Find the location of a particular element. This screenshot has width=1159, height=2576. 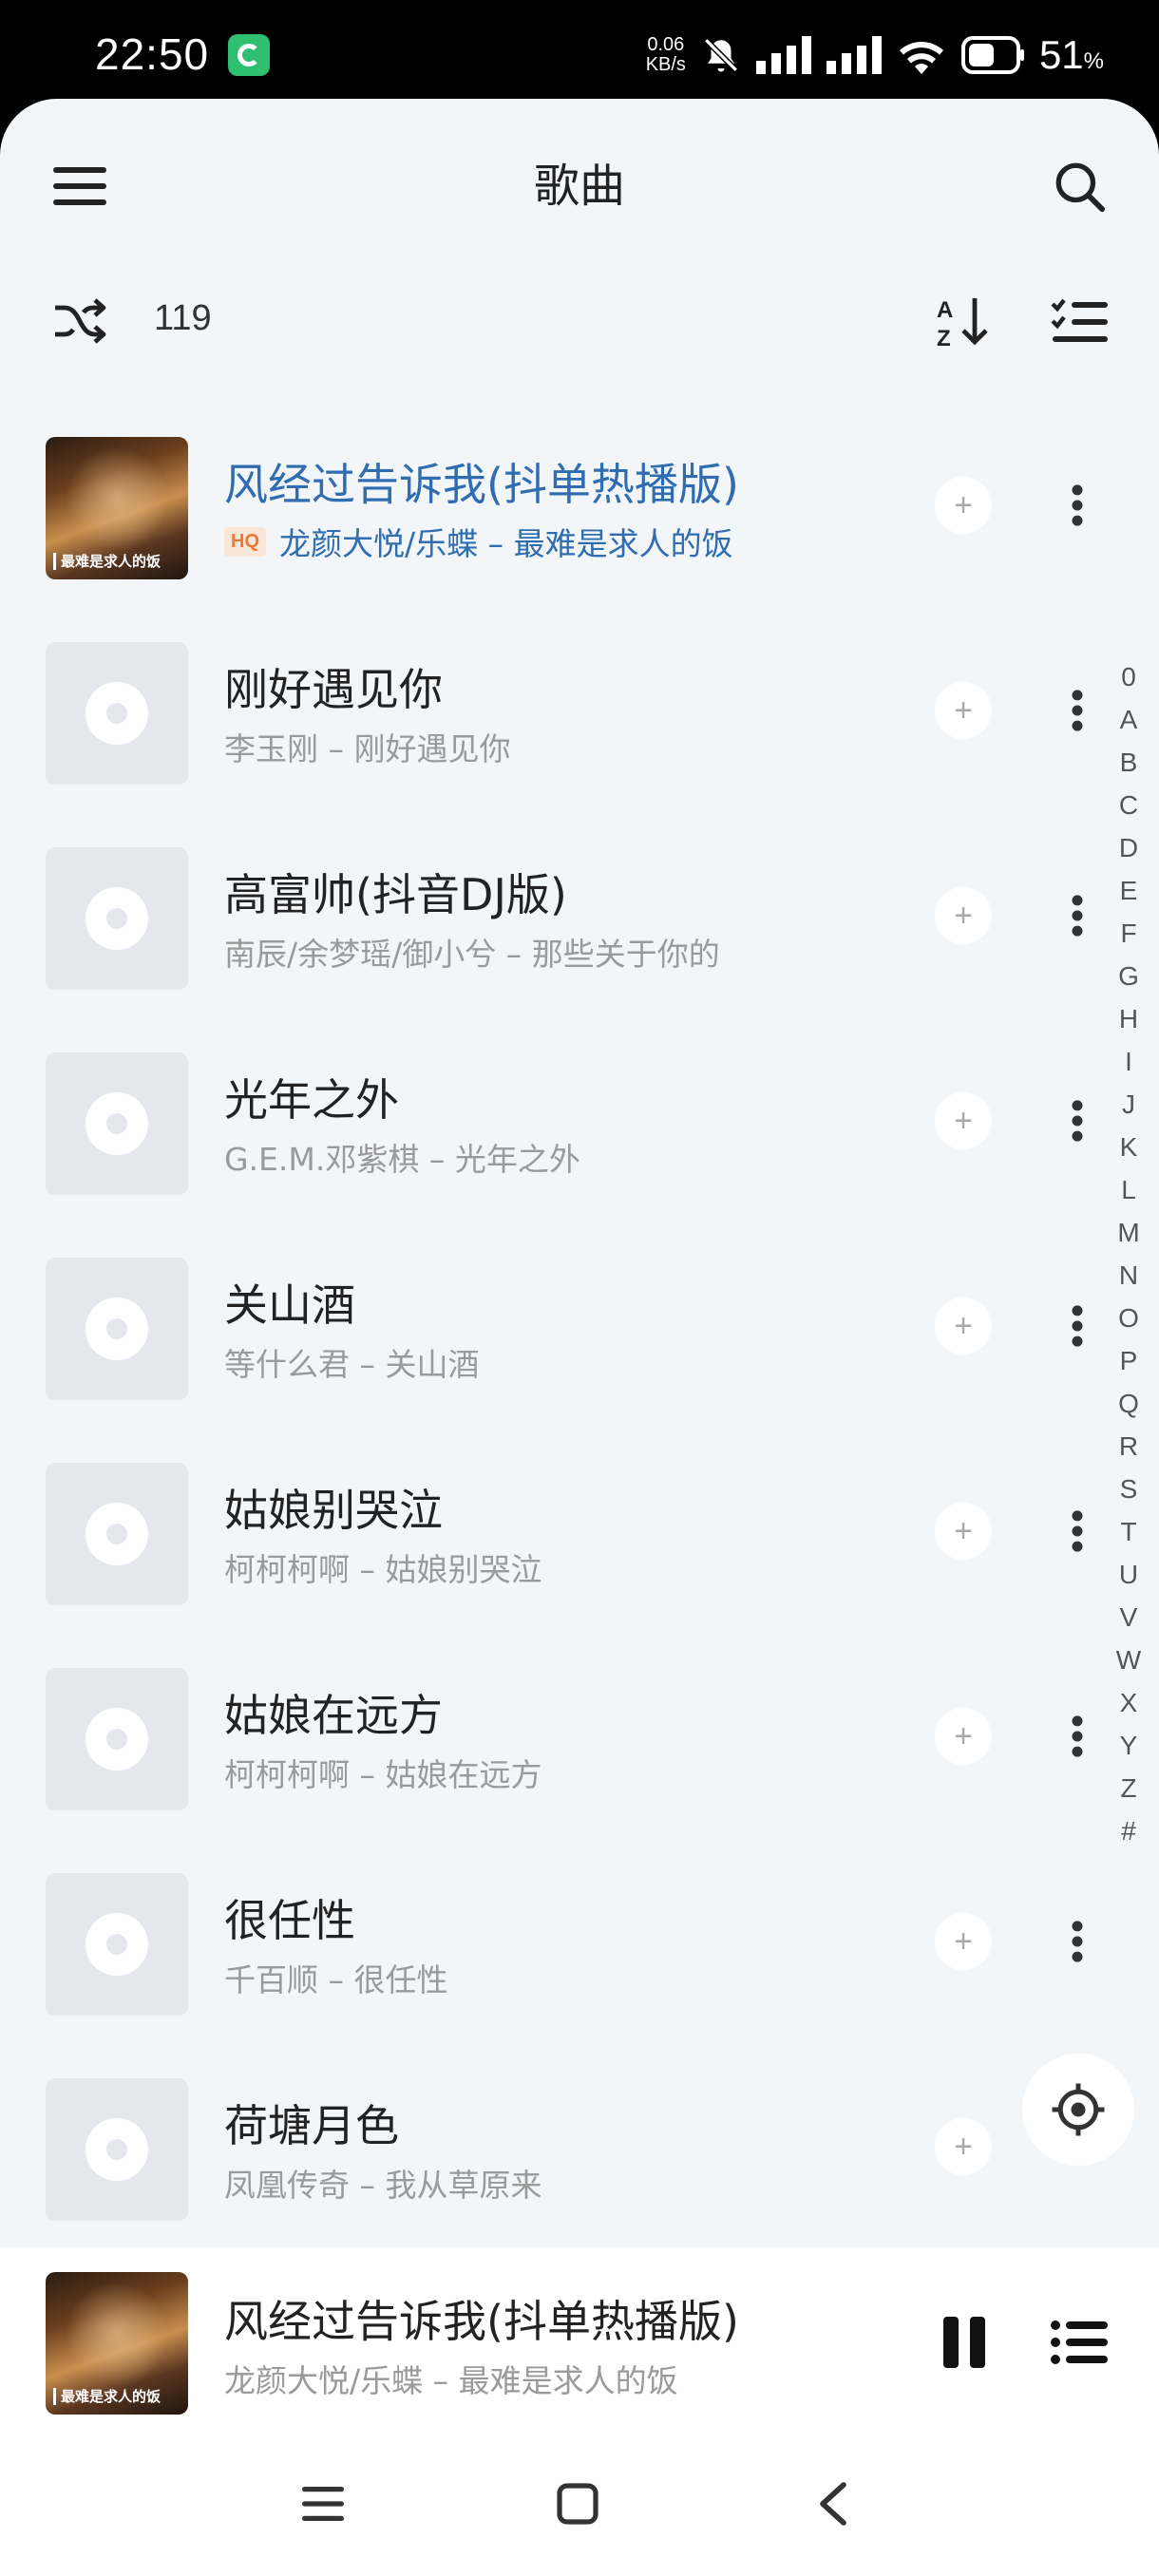

song-title: 刚好遇见你 is located at coordinates (333, 689).